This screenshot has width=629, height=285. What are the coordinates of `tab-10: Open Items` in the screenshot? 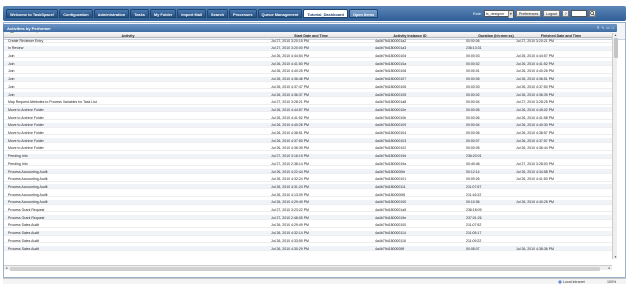 It's located at (363, 13).